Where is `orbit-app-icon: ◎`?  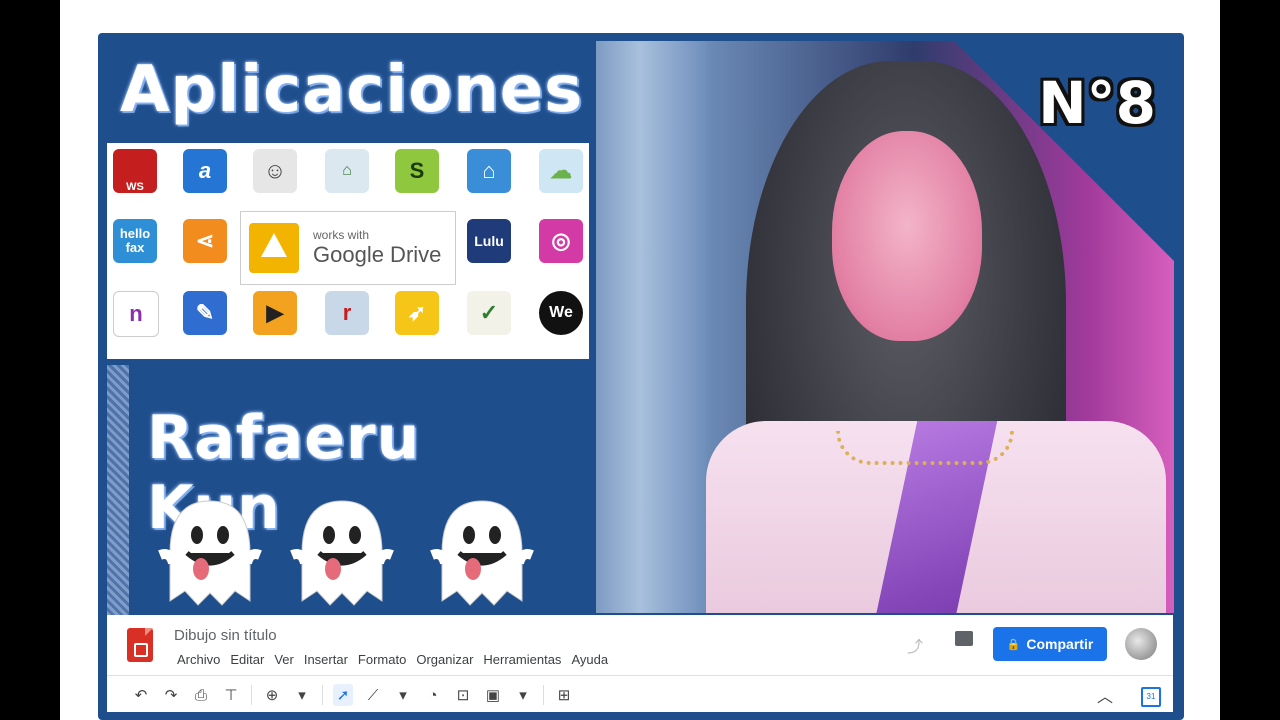 orbit-app-icon: ◎ is located at coordinates (561, 241).